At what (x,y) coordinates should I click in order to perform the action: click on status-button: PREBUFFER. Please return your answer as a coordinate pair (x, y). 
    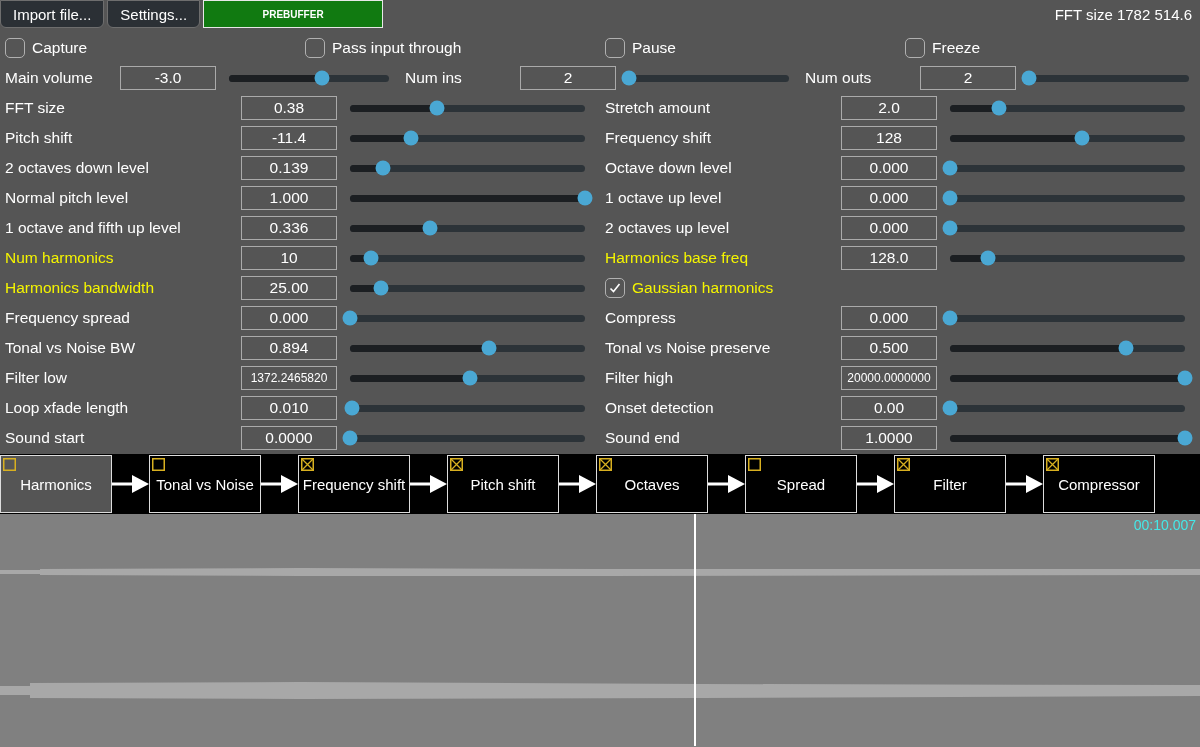
    Looking at the image, I should click on (293, 14).